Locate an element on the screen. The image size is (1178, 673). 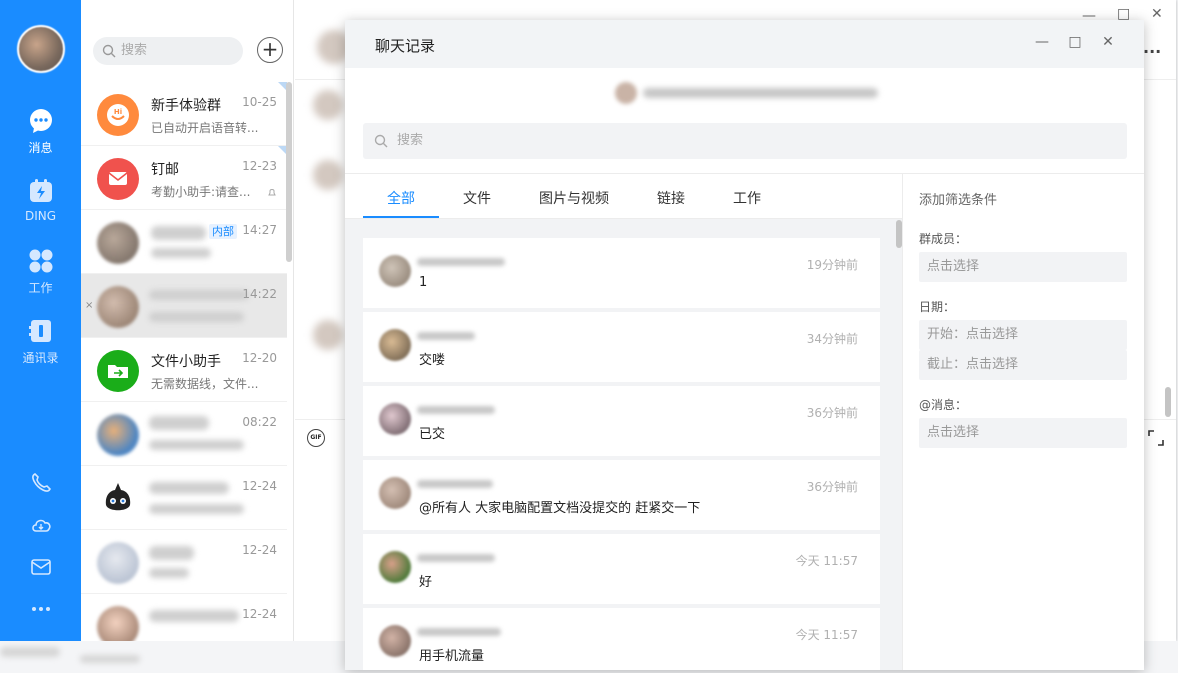
mail-avatar is located at coordinates (118, 179).